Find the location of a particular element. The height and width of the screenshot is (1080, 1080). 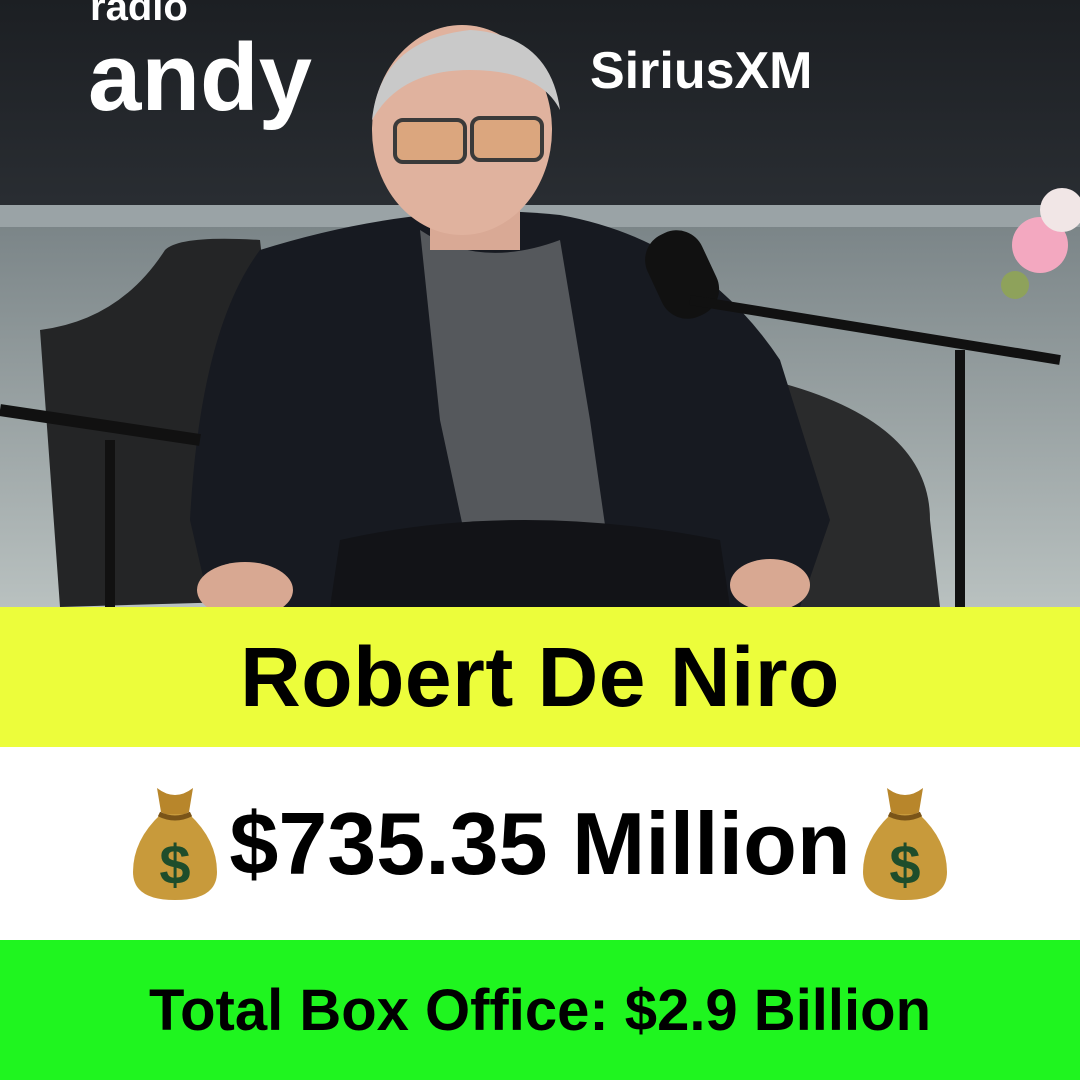

logo-main: andy is located at coordinates (200, 77).